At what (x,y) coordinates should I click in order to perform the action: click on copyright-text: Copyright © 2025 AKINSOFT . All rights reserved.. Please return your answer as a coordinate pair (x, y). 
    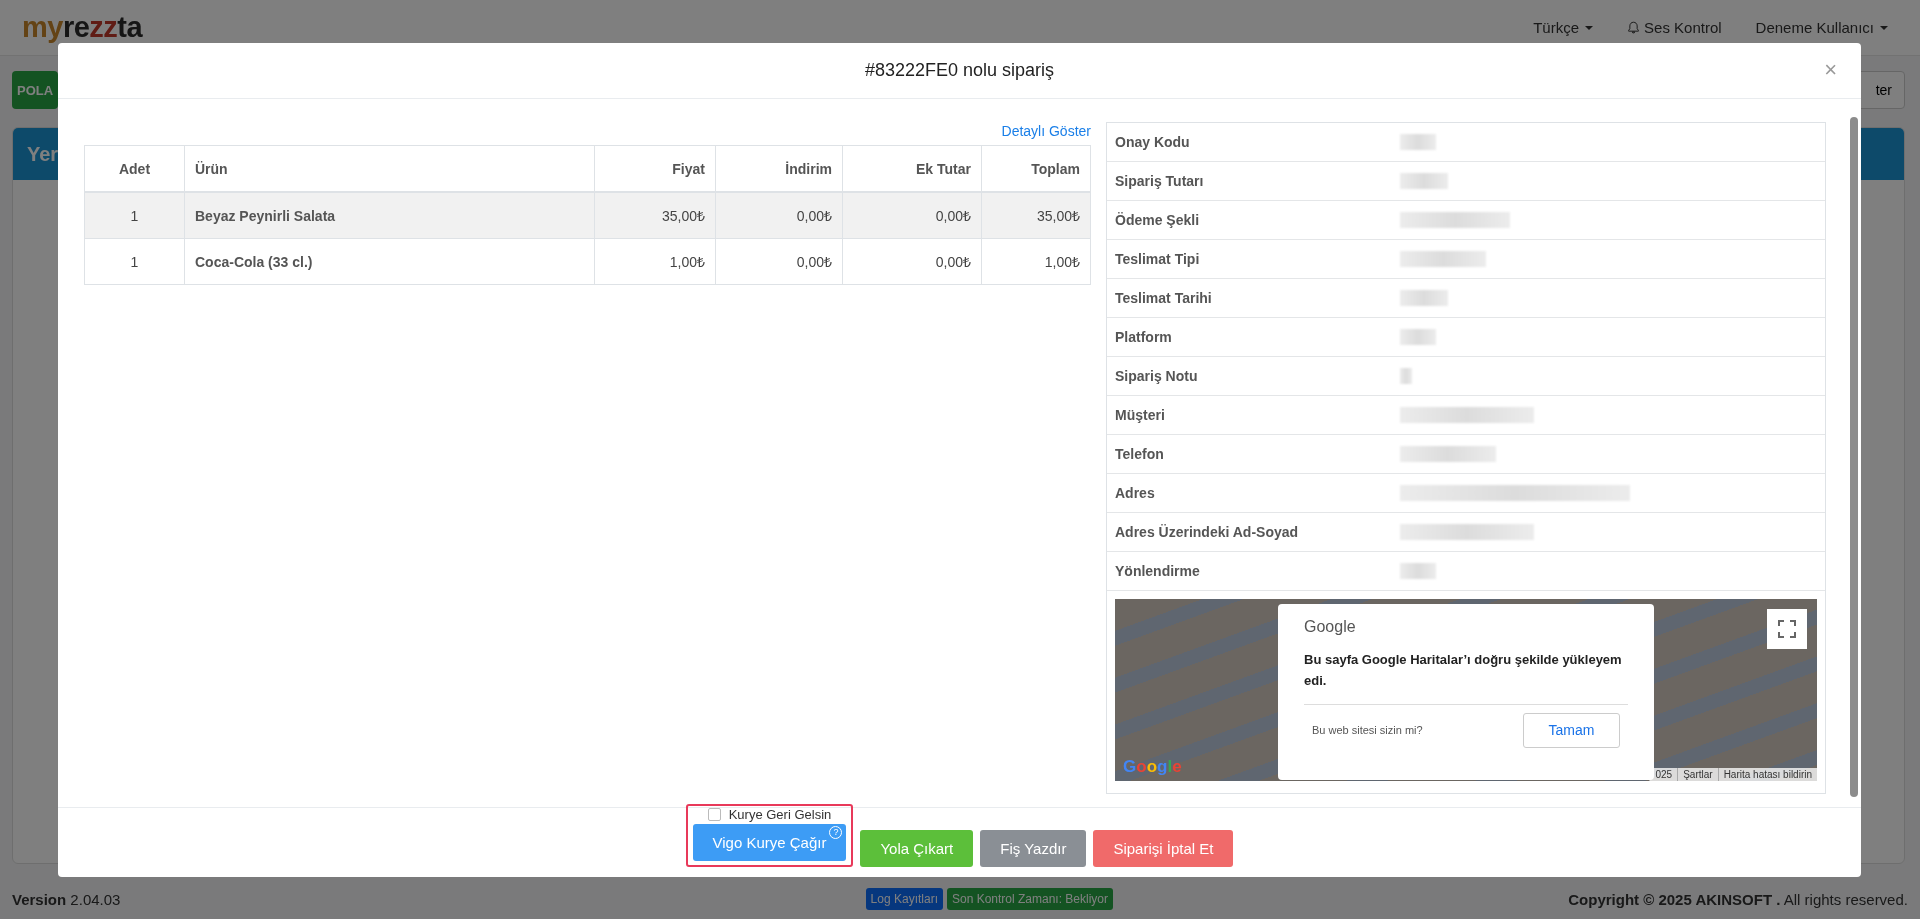
    Looking at the image, I should click on (1738, 899).